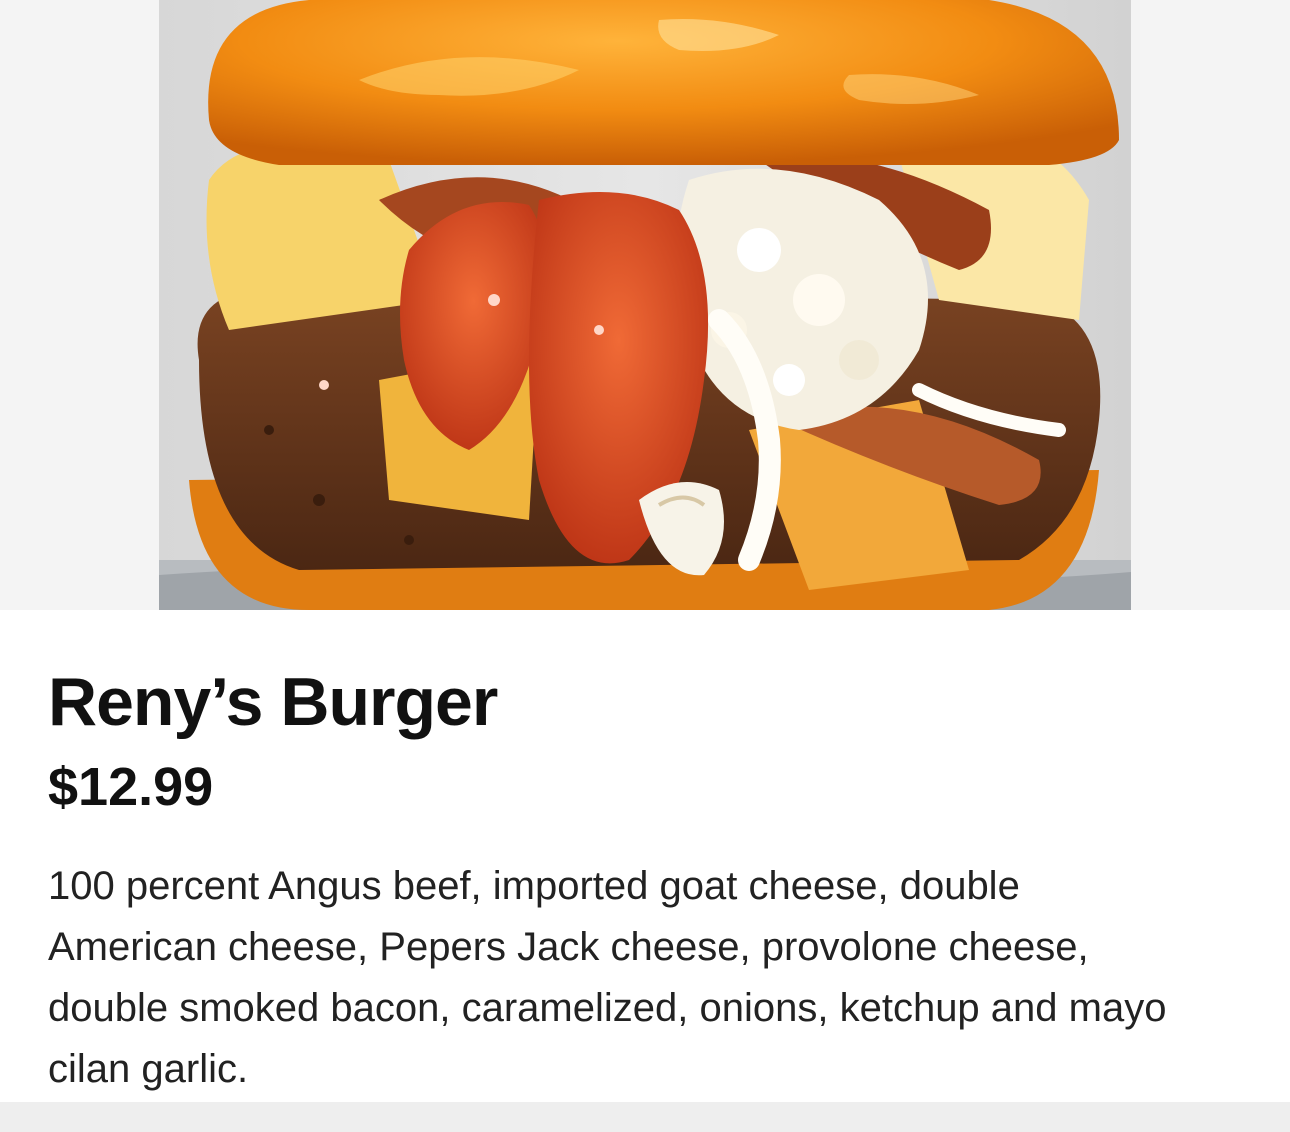  What do you see at coordinates (645, 1117) in the screenshot?
I see `bottom-divider-strip` at bounding box center [645, 1117].